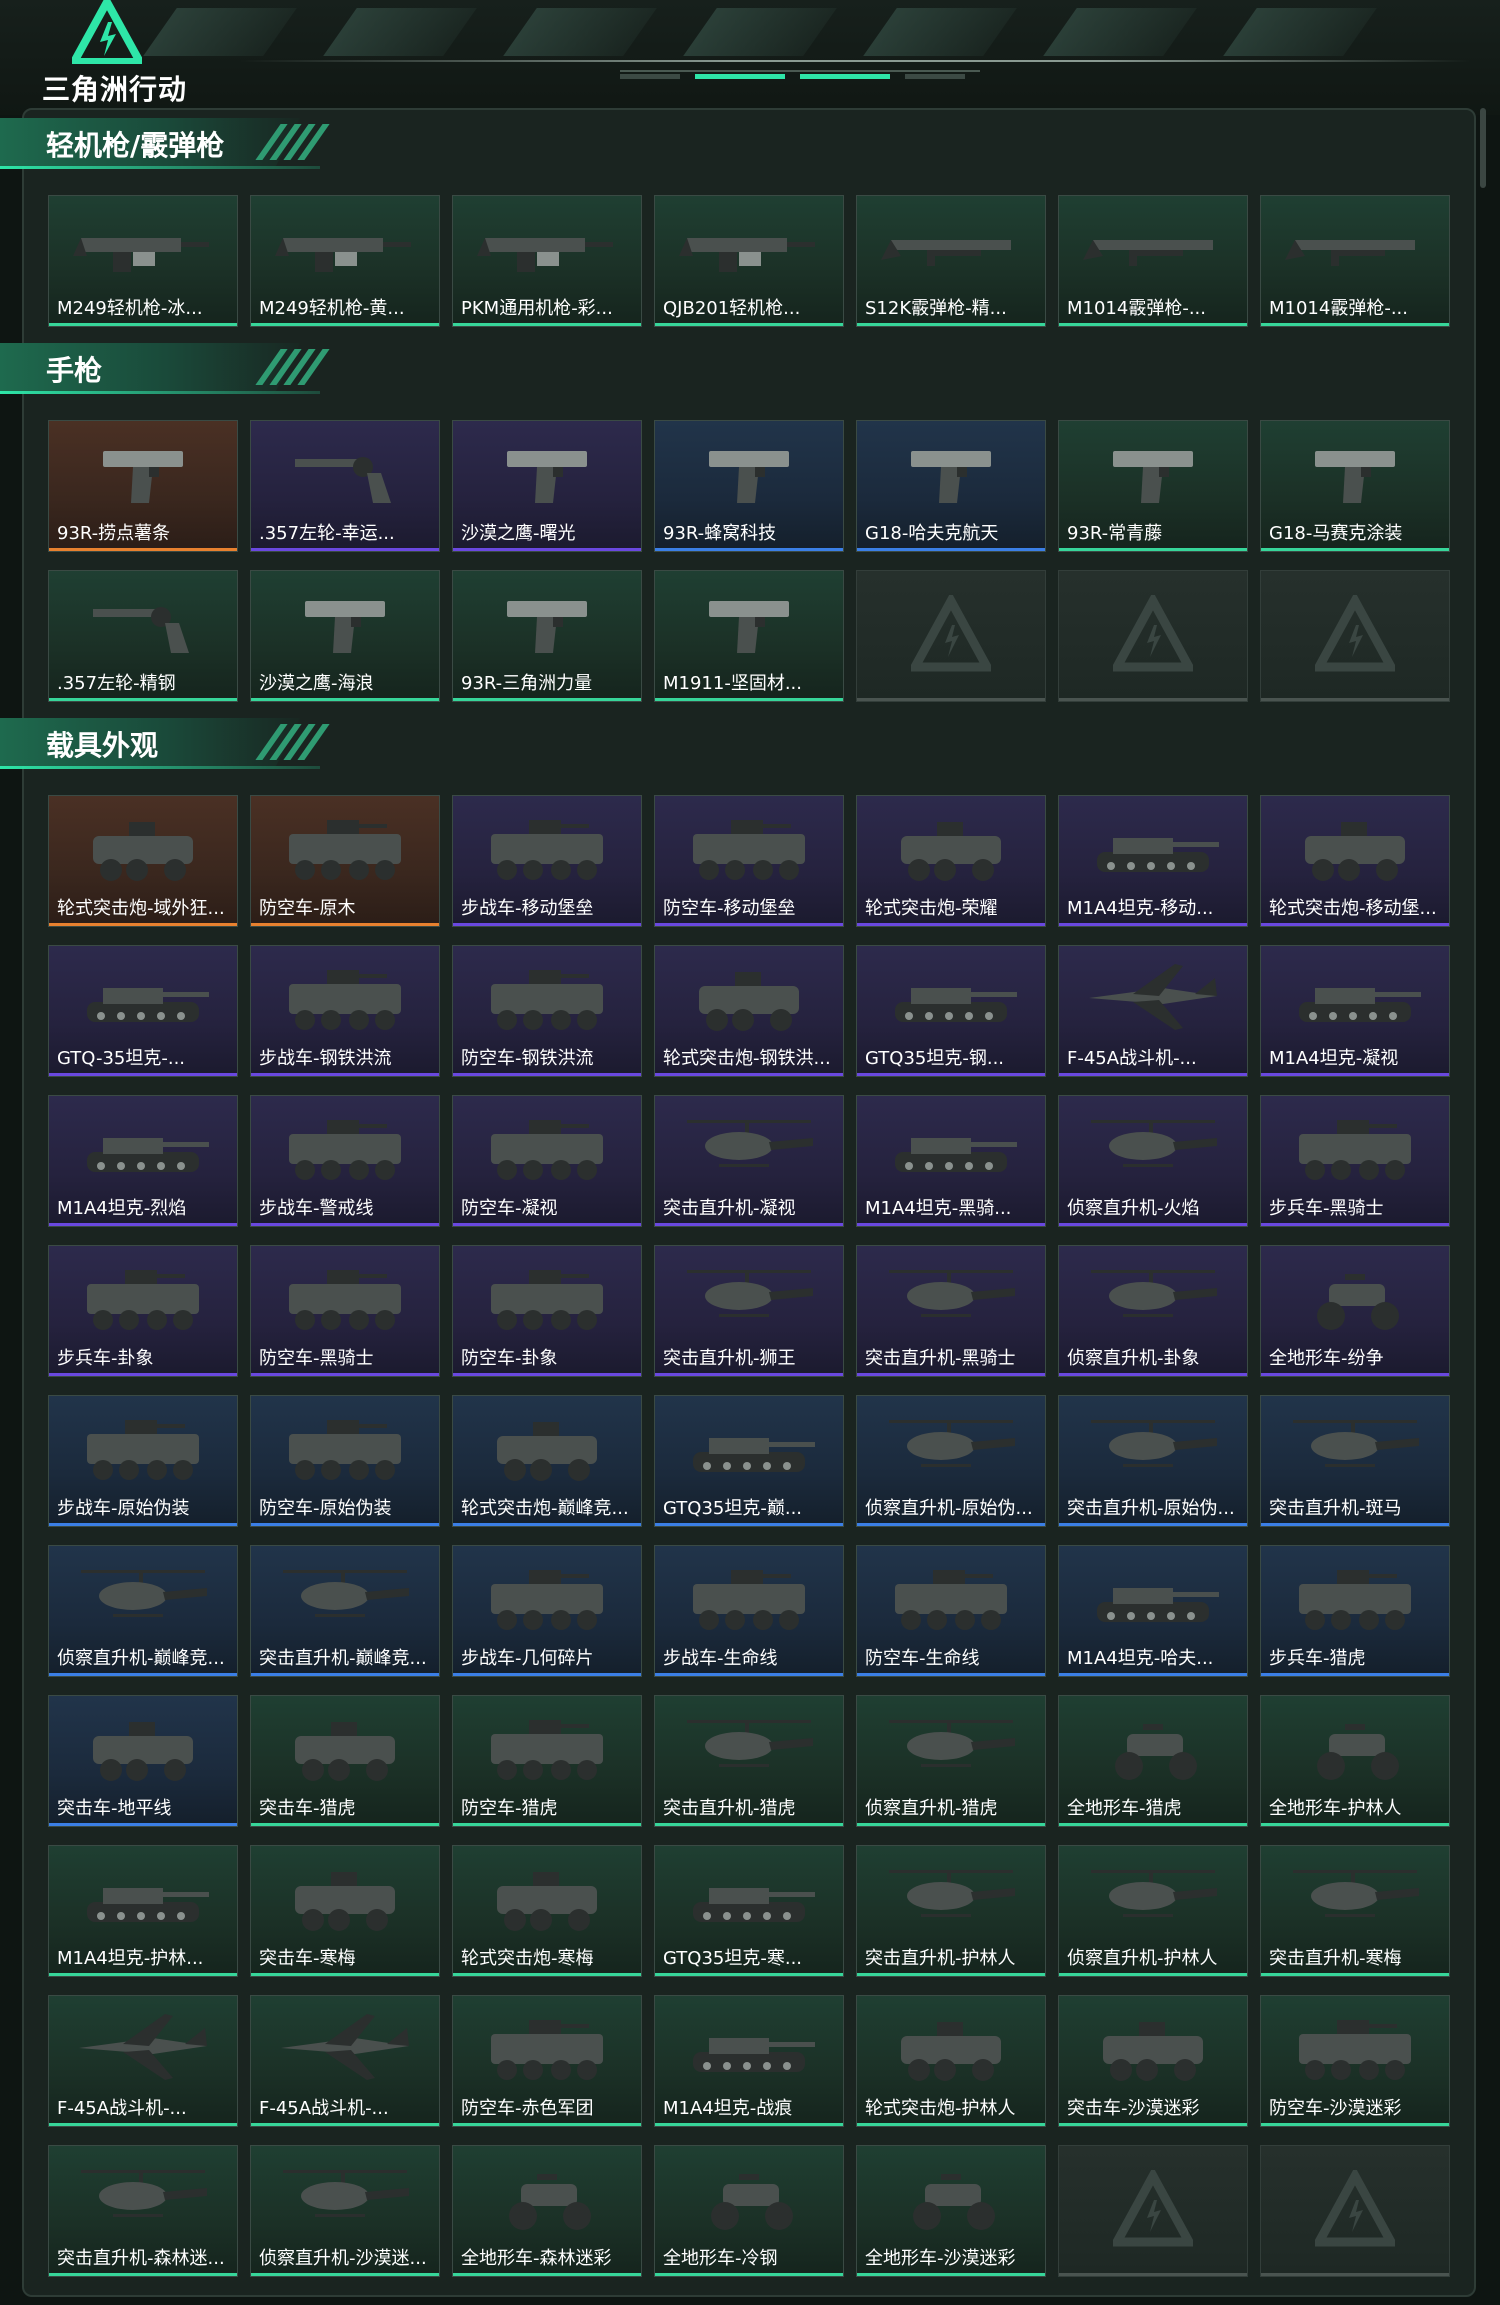  I want to click on skin-card: 突击直升机-黑骑士, so click(951, 1311).